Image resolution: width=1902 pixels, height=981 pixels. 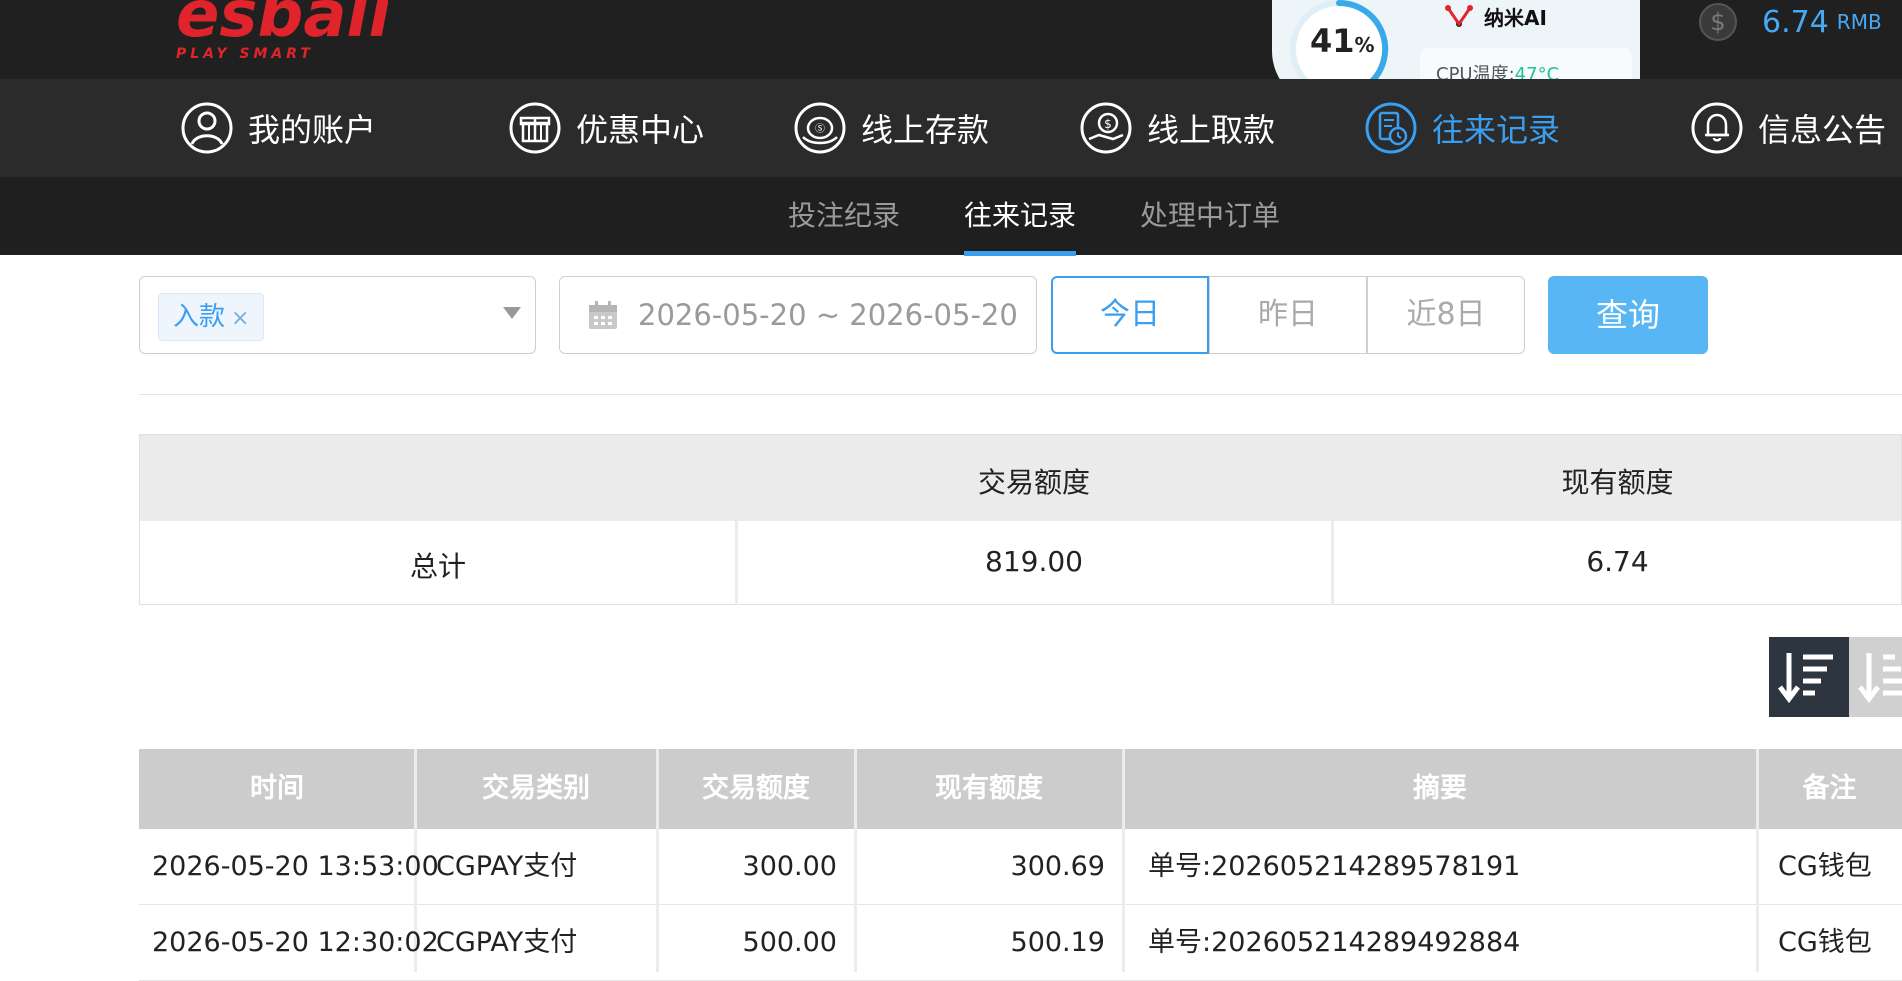 I want to click on divider, so click(x=1020, y=394).